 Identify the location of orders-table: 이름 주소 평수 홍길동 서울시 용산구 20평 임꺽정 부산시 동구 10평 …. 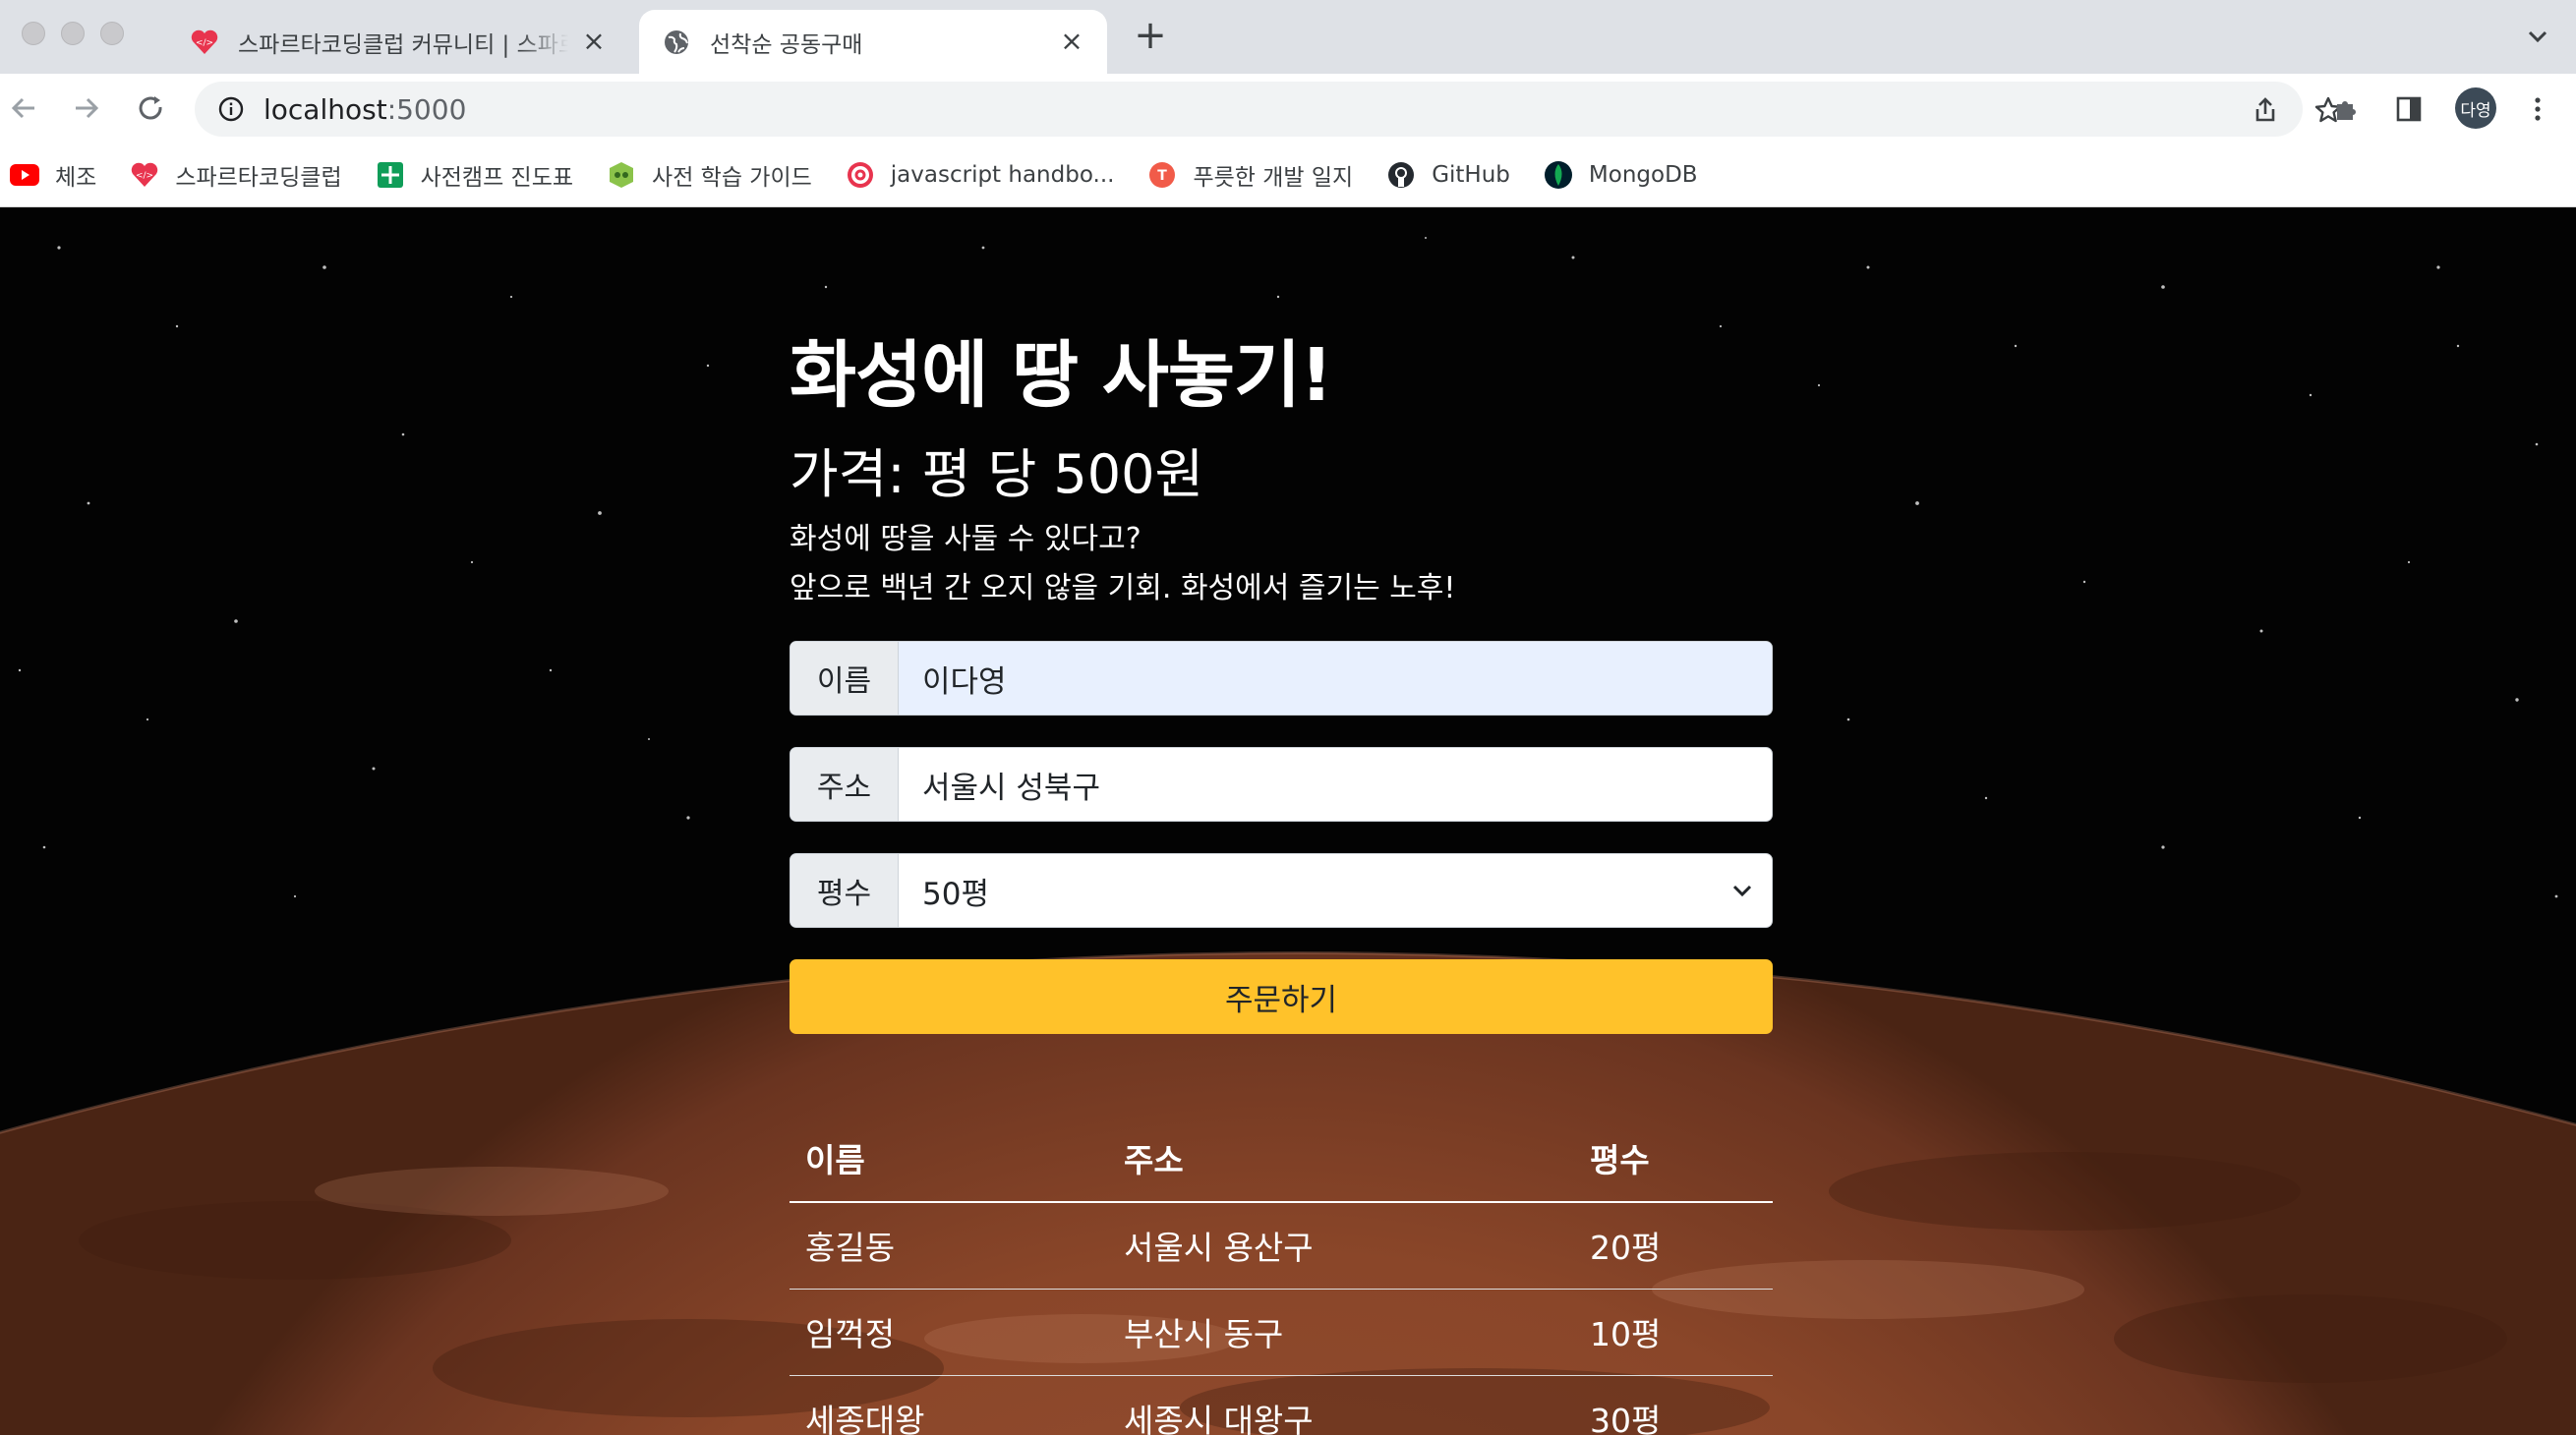
(1281, 1280).